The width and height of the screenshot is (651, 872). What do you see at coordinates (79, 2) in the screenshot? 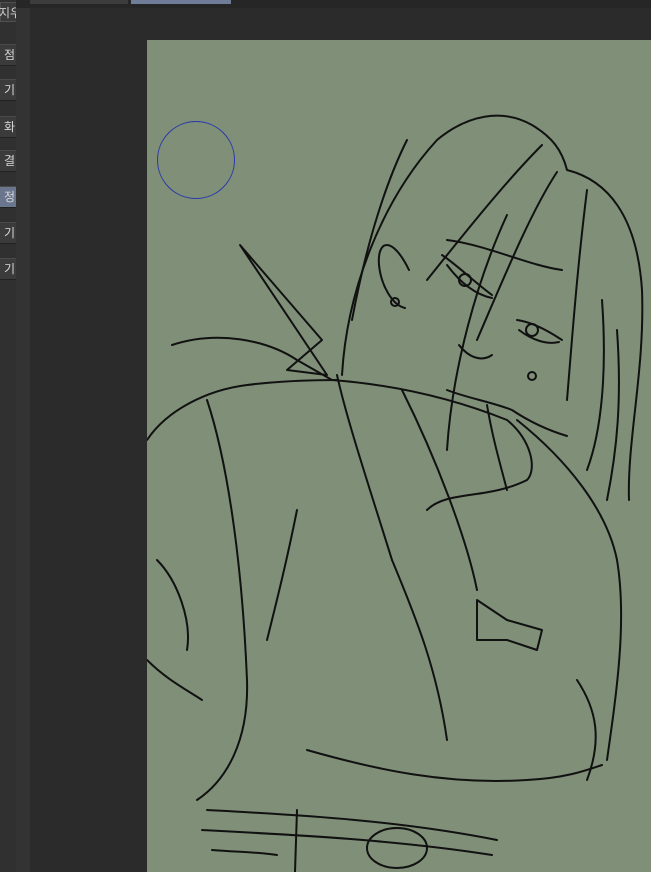
I see `document-tab` at bounding box center [79, 2].